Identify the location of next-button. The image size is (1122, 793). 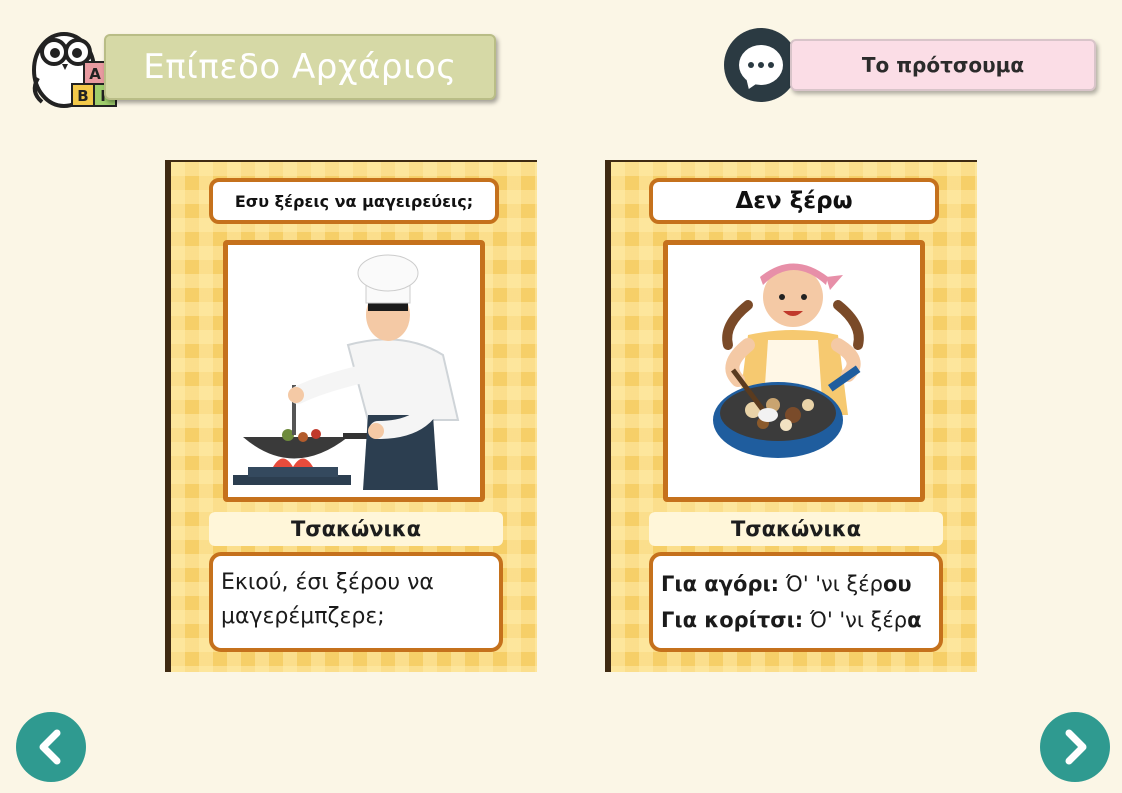
(1075, 747).